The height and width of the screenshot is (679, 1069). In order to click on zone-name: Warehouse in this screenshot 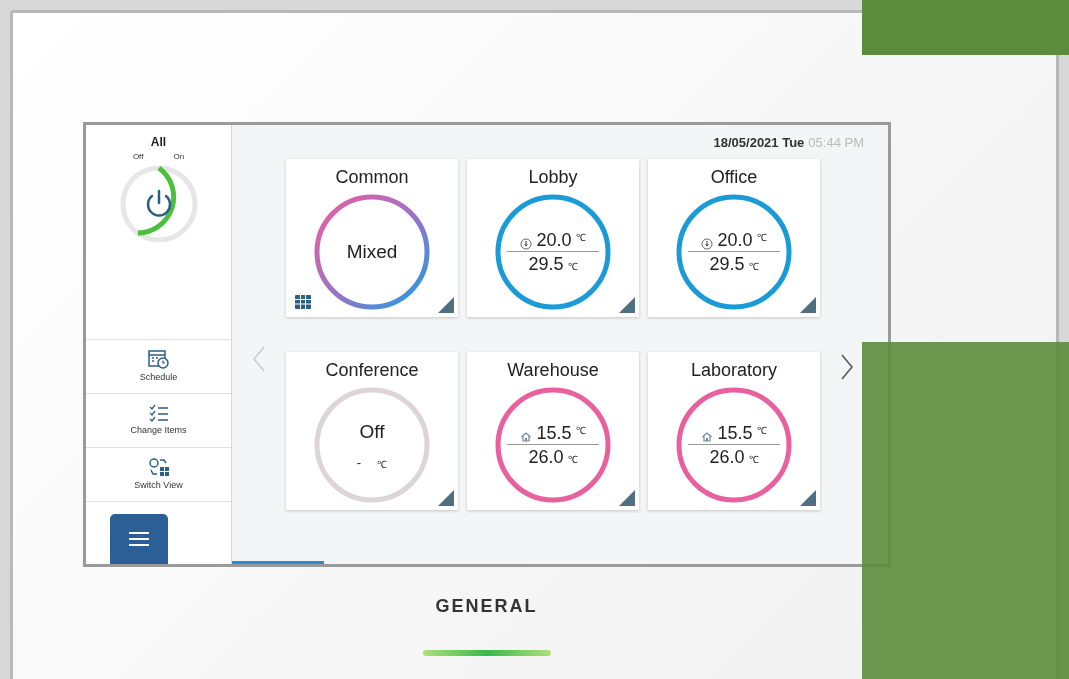, I will do `click(553, 370)`.